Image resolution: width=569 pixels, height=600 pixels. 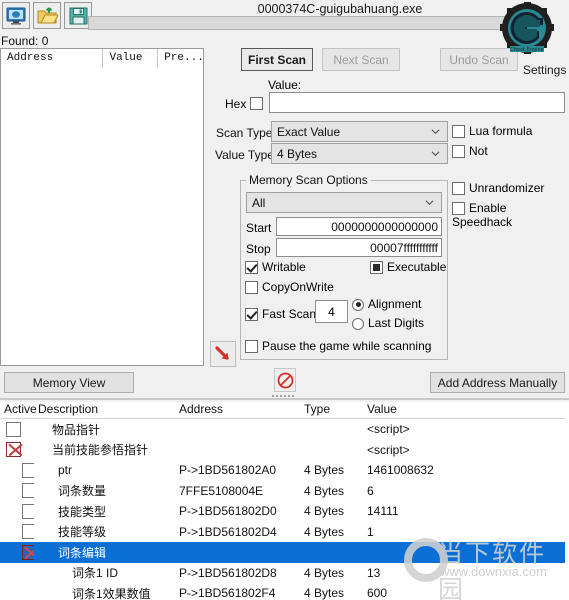 I want to click on memory-view-button: Memory View, so click(x=69, y=382).